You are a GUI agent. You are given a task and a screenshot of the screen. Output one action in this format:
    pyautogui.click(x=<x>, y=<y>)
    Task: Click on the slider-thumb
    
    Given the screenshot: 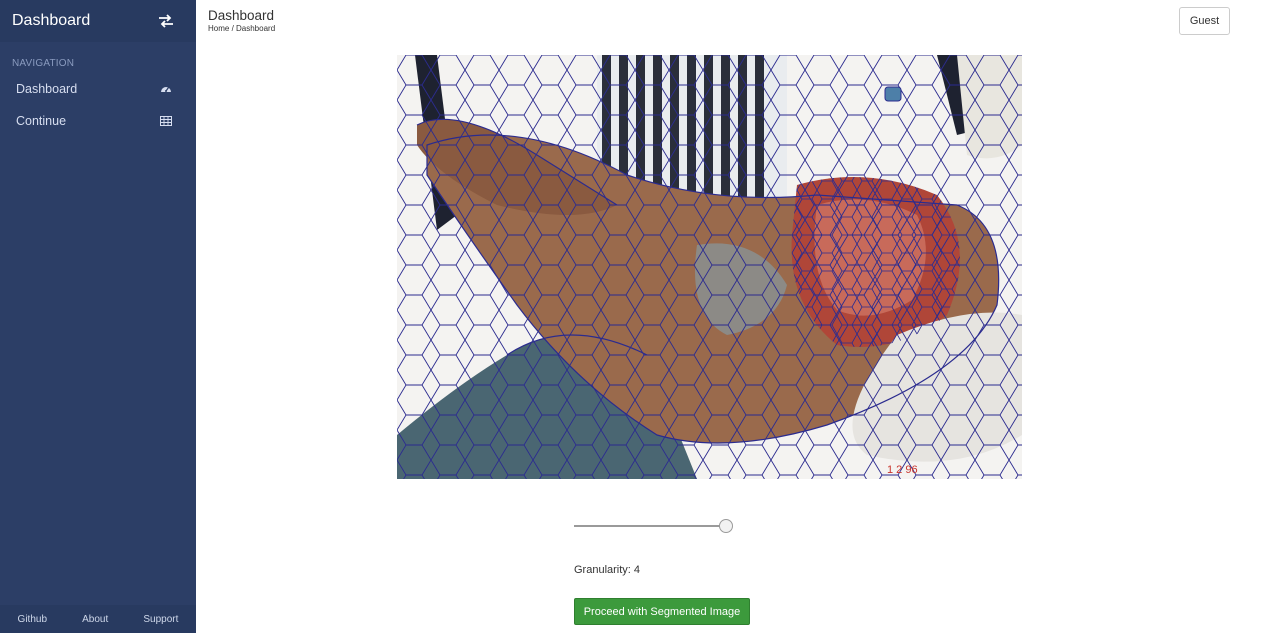 What is the action you would take?
    pyautogui.click(x=726, y=526)
    